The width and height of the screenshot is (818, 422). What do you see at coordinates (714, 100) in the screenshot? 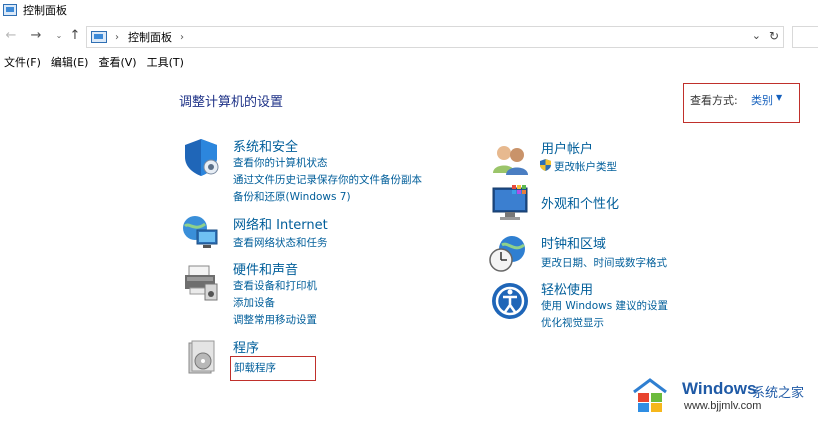
I see `view-by-label: 查看方式:` at bounding box center [714, 100].